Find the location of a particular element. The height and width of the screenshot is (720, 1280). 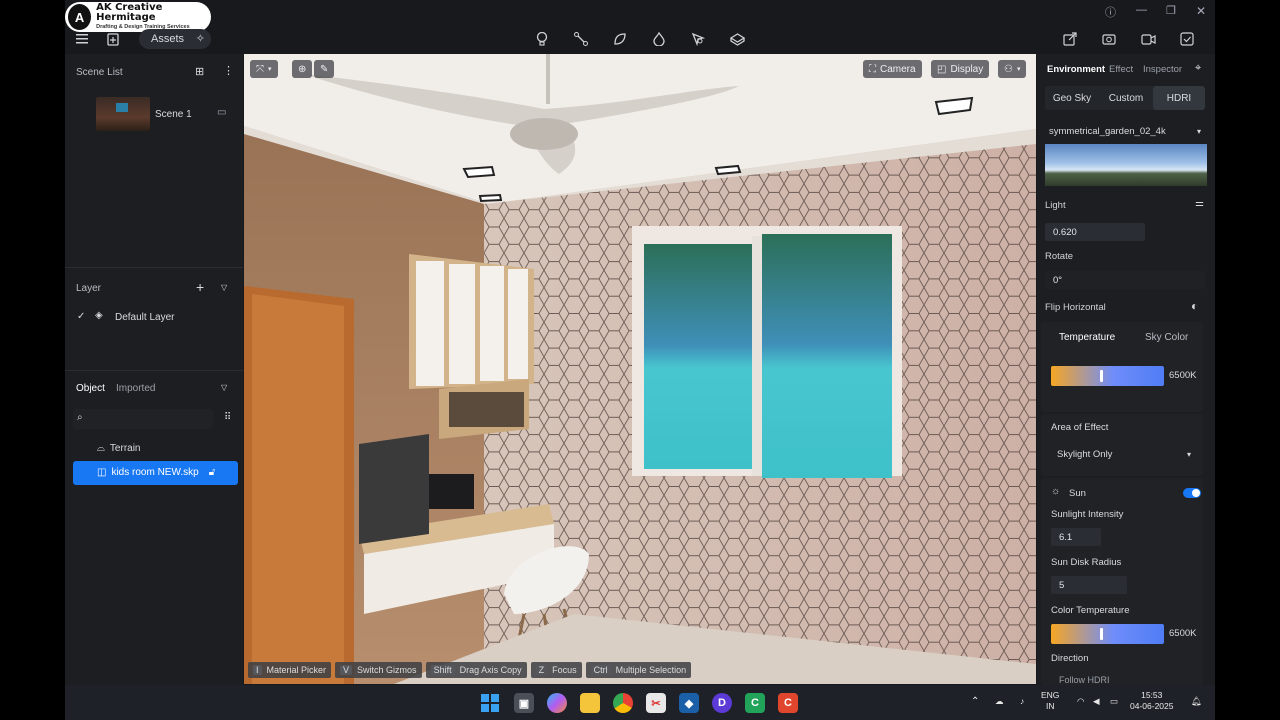

language-indicator: ENG IN is located at coordinates (1050, 701).